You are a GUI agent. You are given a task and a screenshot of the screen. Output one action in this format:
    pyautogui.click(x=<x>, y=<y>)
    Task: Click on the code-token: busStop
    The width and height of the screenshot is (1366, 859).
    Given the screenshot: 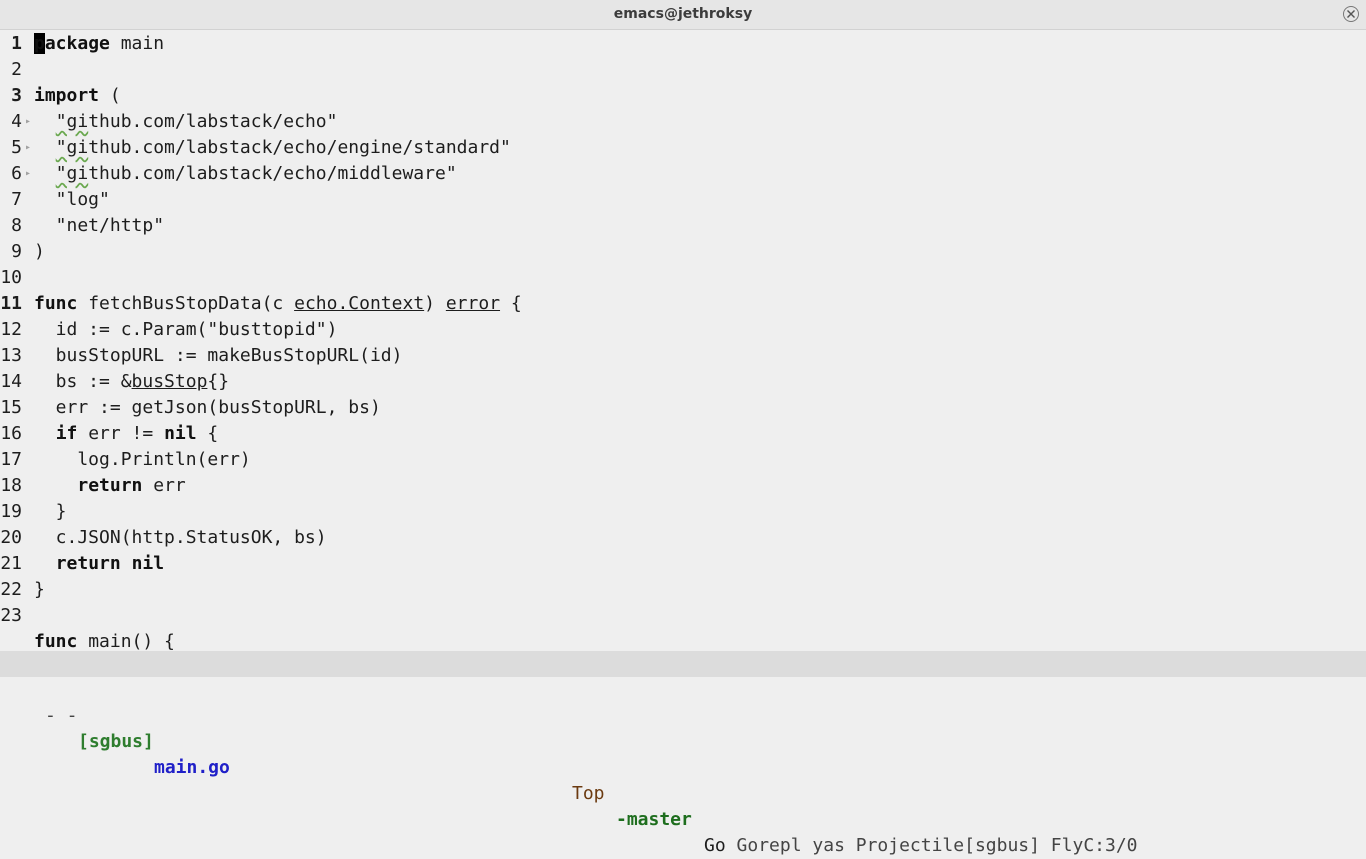 What is the action you would take?
    pyautogui.click(x=169, y=381)
    